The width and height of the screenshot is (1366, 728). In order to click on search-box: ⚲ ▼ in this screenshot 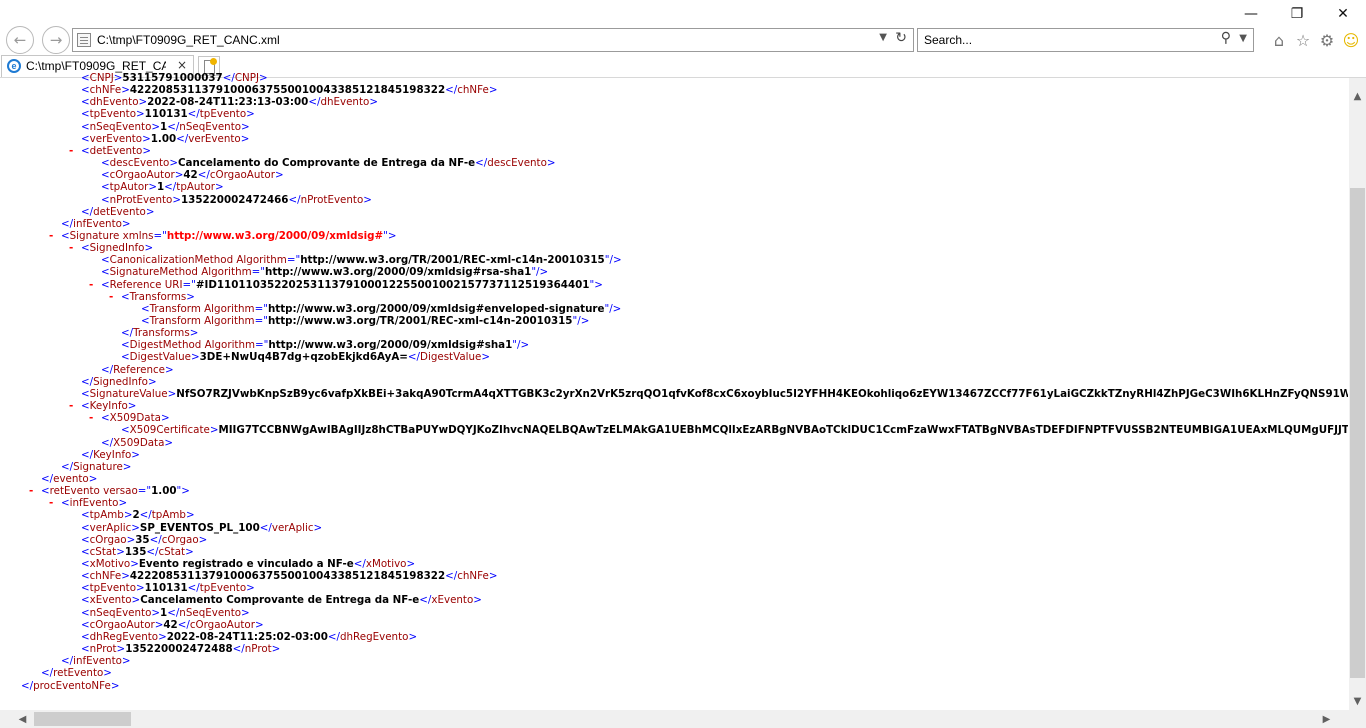, I will do `click(1085, 40)`.